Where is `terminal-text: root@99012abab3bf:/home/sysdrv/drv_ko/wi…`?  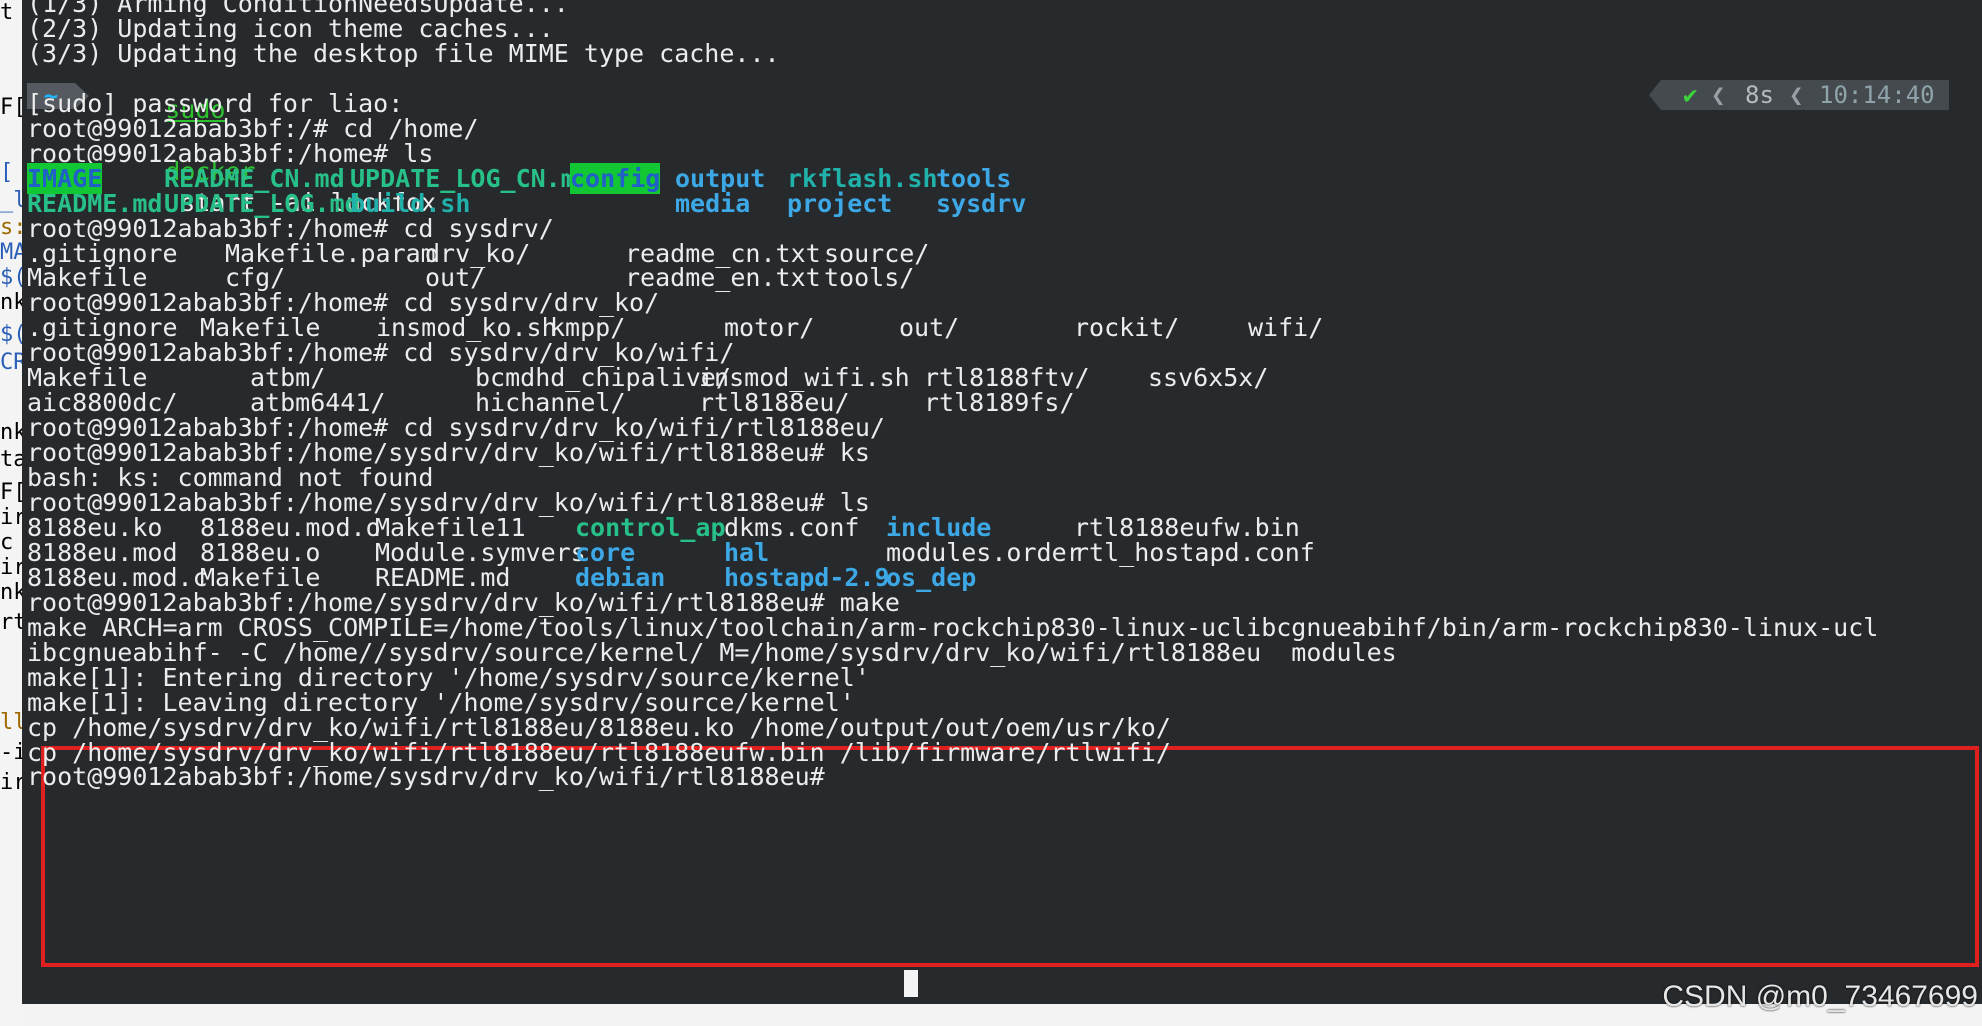
terminal-text: root@99012abab3bf:/home/sysdrv/drv_ko/wi… is located at coordinates (433, 777).